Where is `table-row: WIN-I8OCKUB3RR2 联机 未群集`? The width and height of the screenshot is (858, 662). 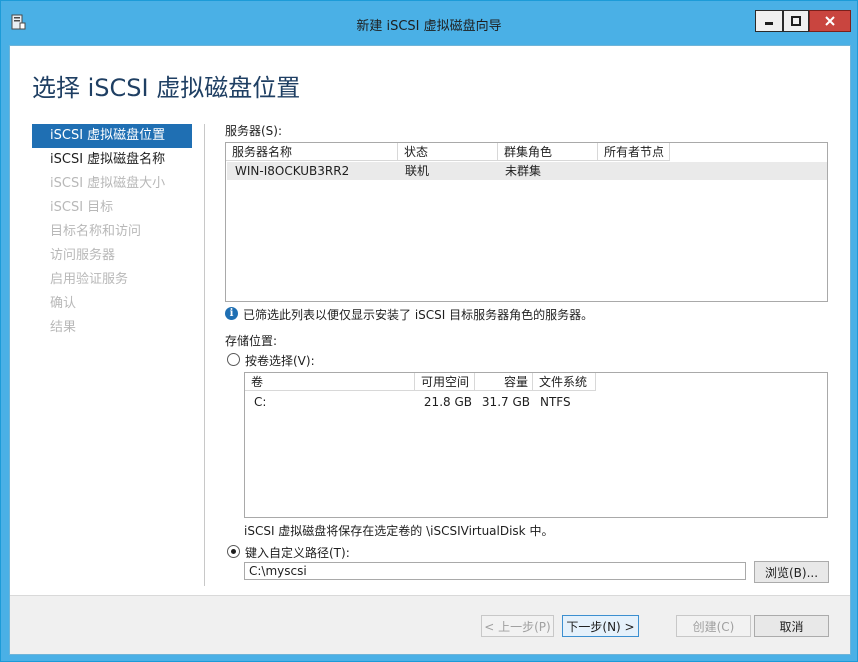
table-row: WIN-I8OCKUB3RR2 联机 未群集 is located at coordinates (527, 171).